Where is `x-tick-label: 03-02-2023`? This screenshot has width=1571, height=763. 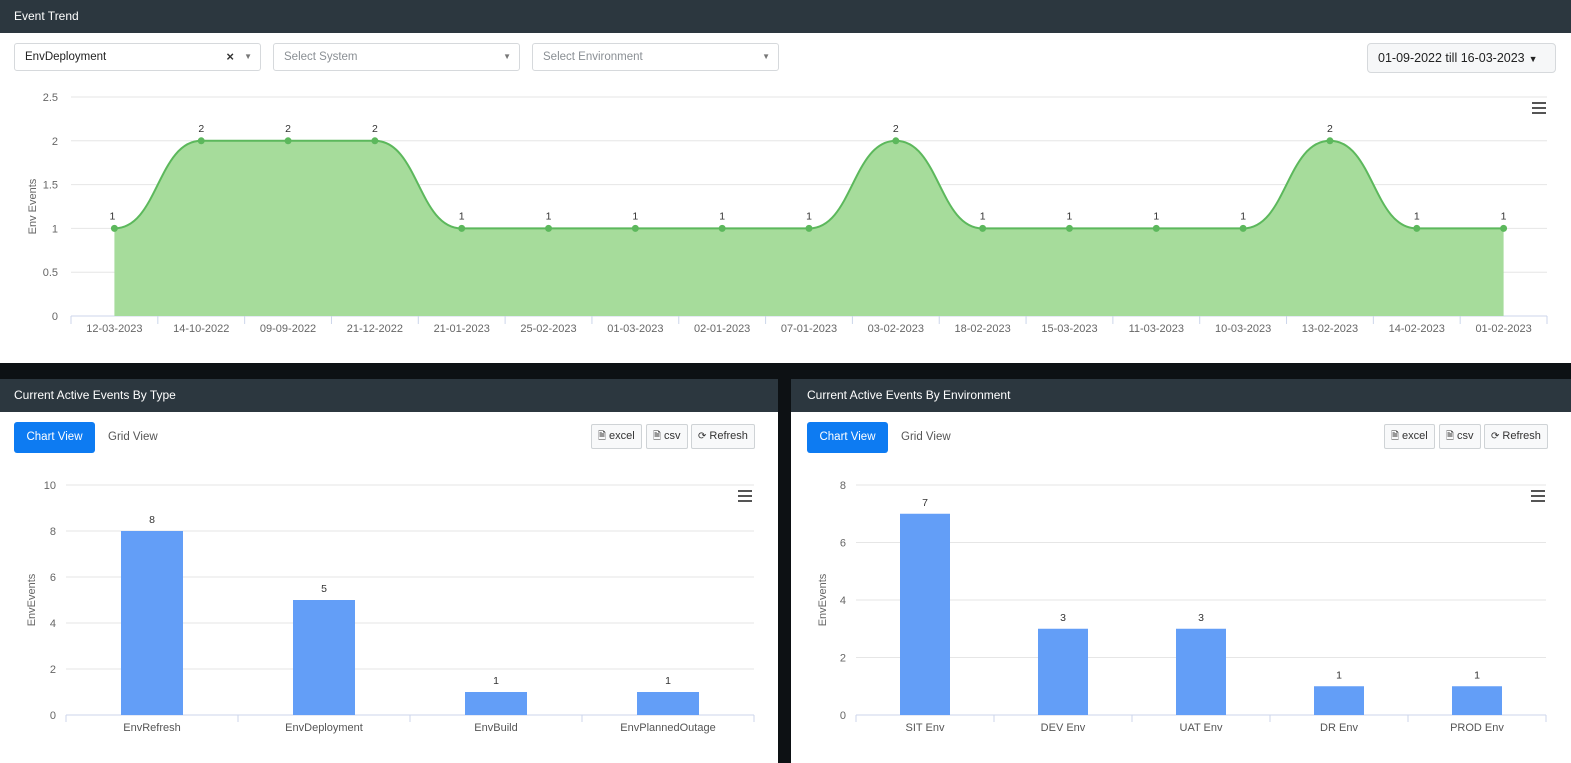
x-tick-label: 03-02-2023 is located at coordinates (896, 329).